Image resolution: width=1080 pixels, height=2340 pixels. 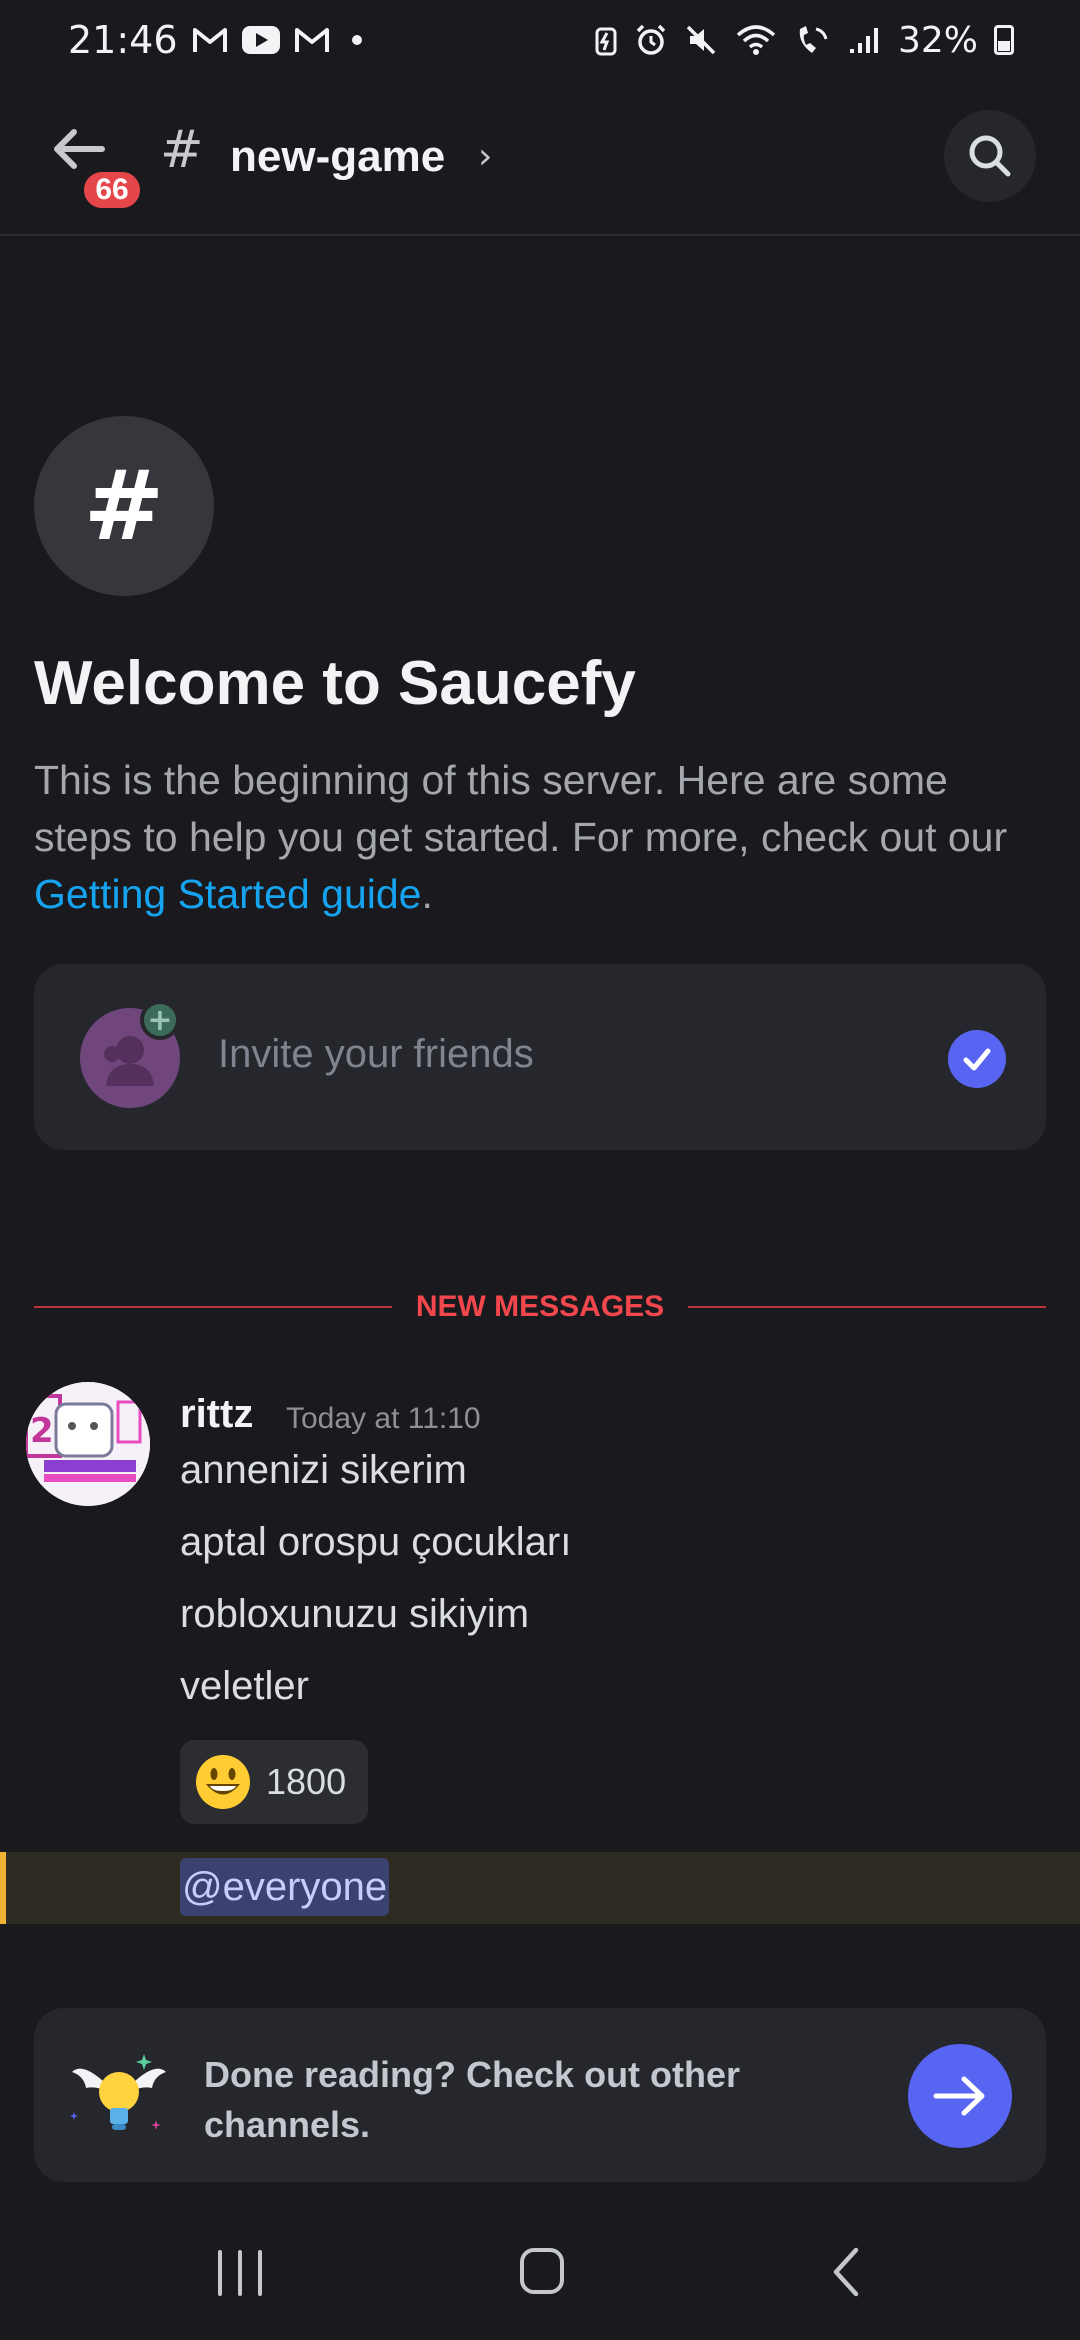 What do you see at coordinates (244, 1686) in the screenshot?
I see `message-line: veletler` at bounding box center [244, 1686].